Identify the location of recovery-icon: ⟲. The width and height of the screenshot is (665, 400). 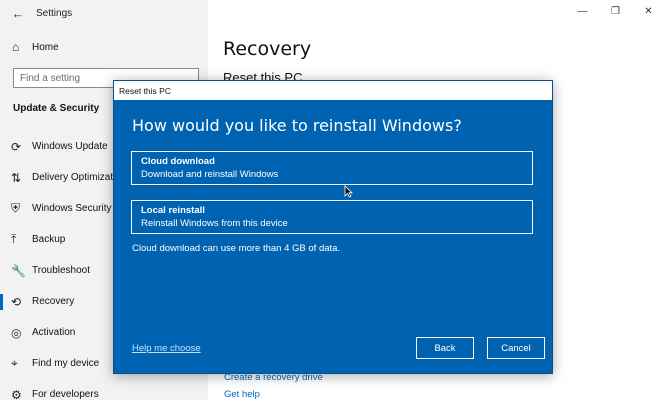
(16, 301).